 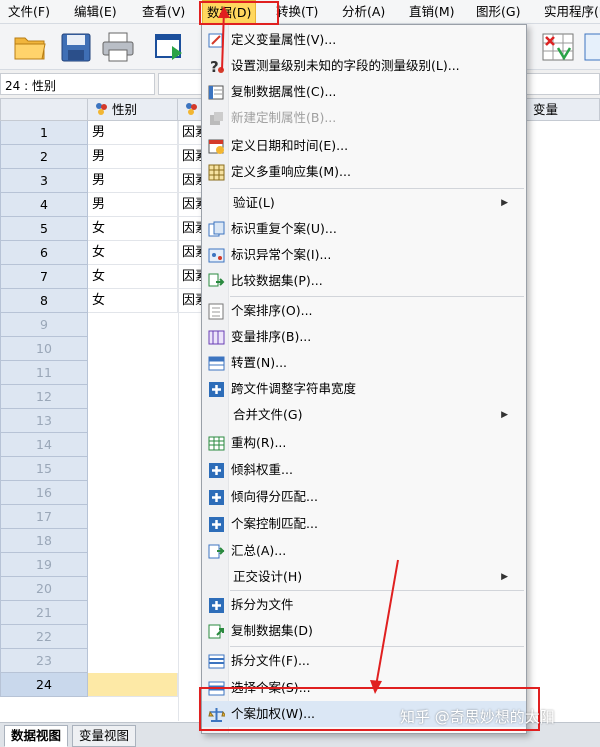 What do you see at coordinates (44, 541) in the screenshot?
I see `row-header: 18` at bounding box center [44, 541].